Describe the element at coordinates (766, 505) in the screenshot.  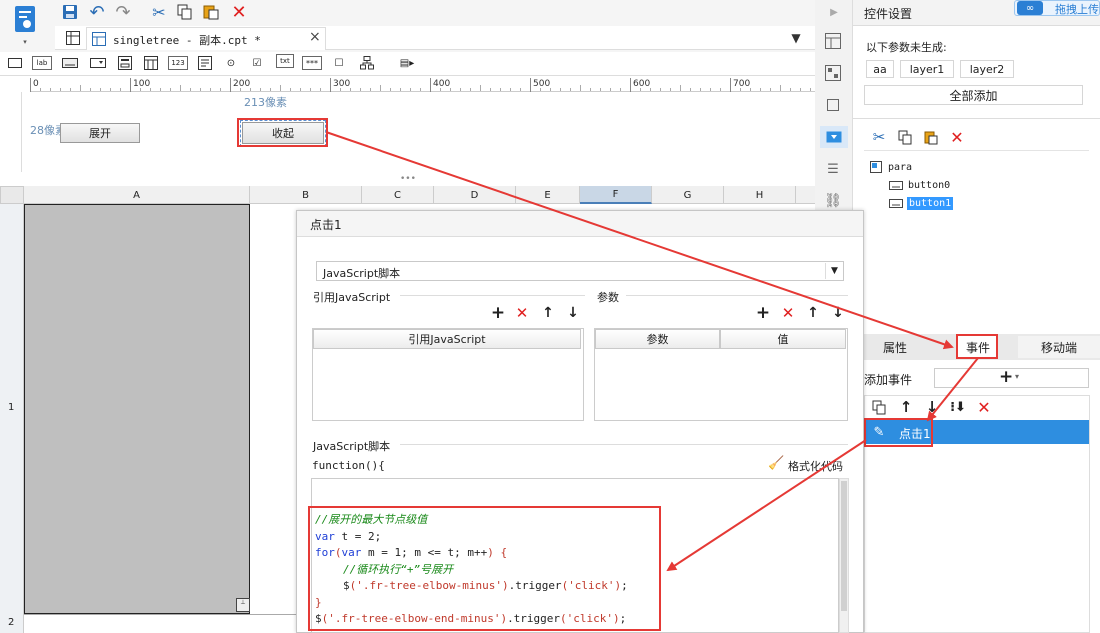
I see `arrow-item-to-code` at that location.